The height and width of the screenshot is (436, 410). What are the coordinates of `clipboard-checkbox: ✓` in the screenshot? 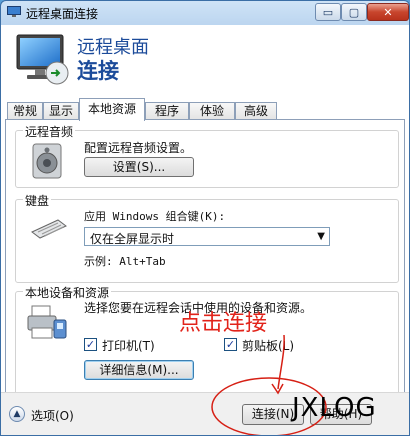 It's located at (230, 344).